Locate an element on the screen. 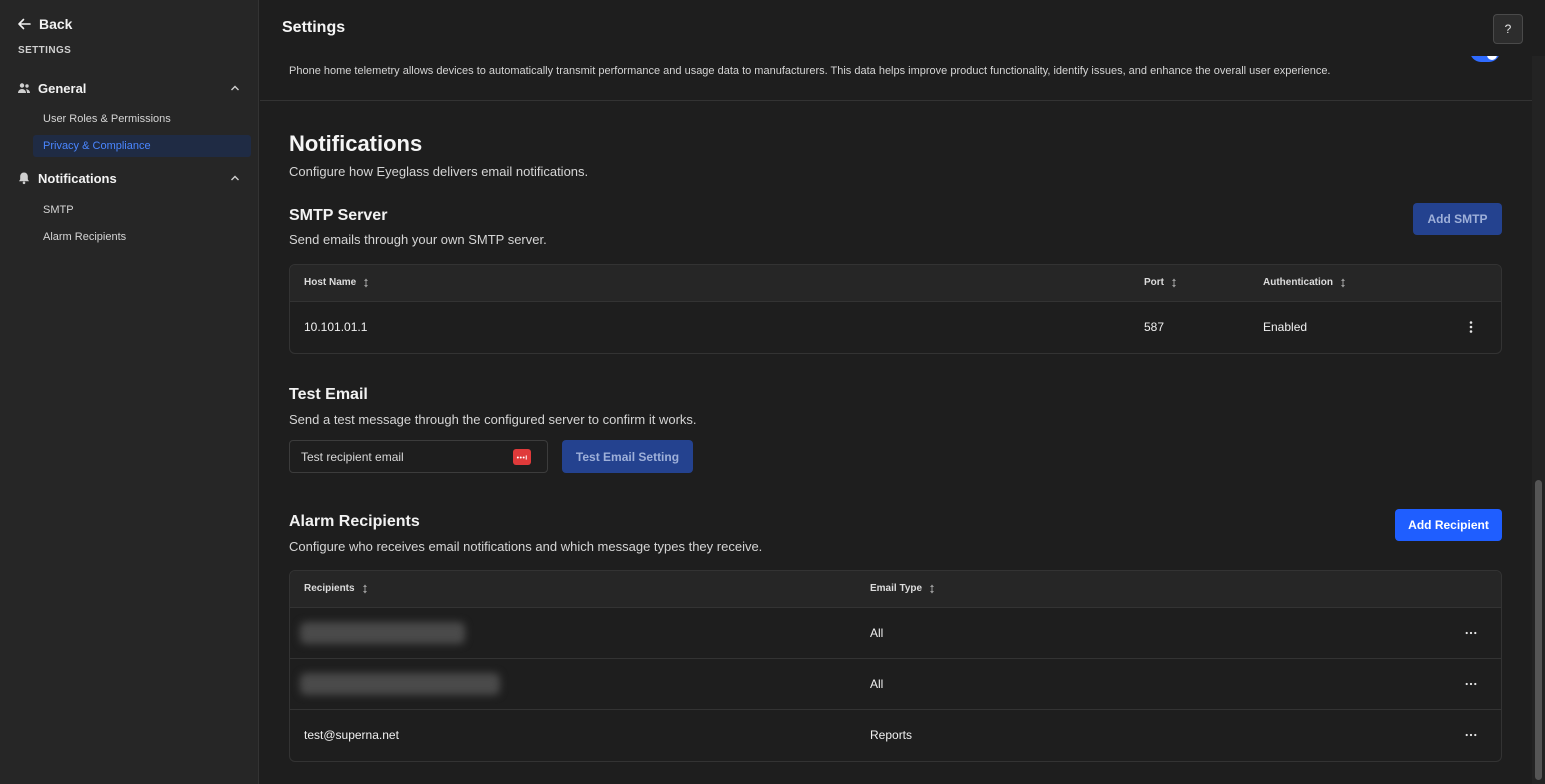 The image size is (1545, 784). scrollbar-thumb is located at coordinates (1538, 630).